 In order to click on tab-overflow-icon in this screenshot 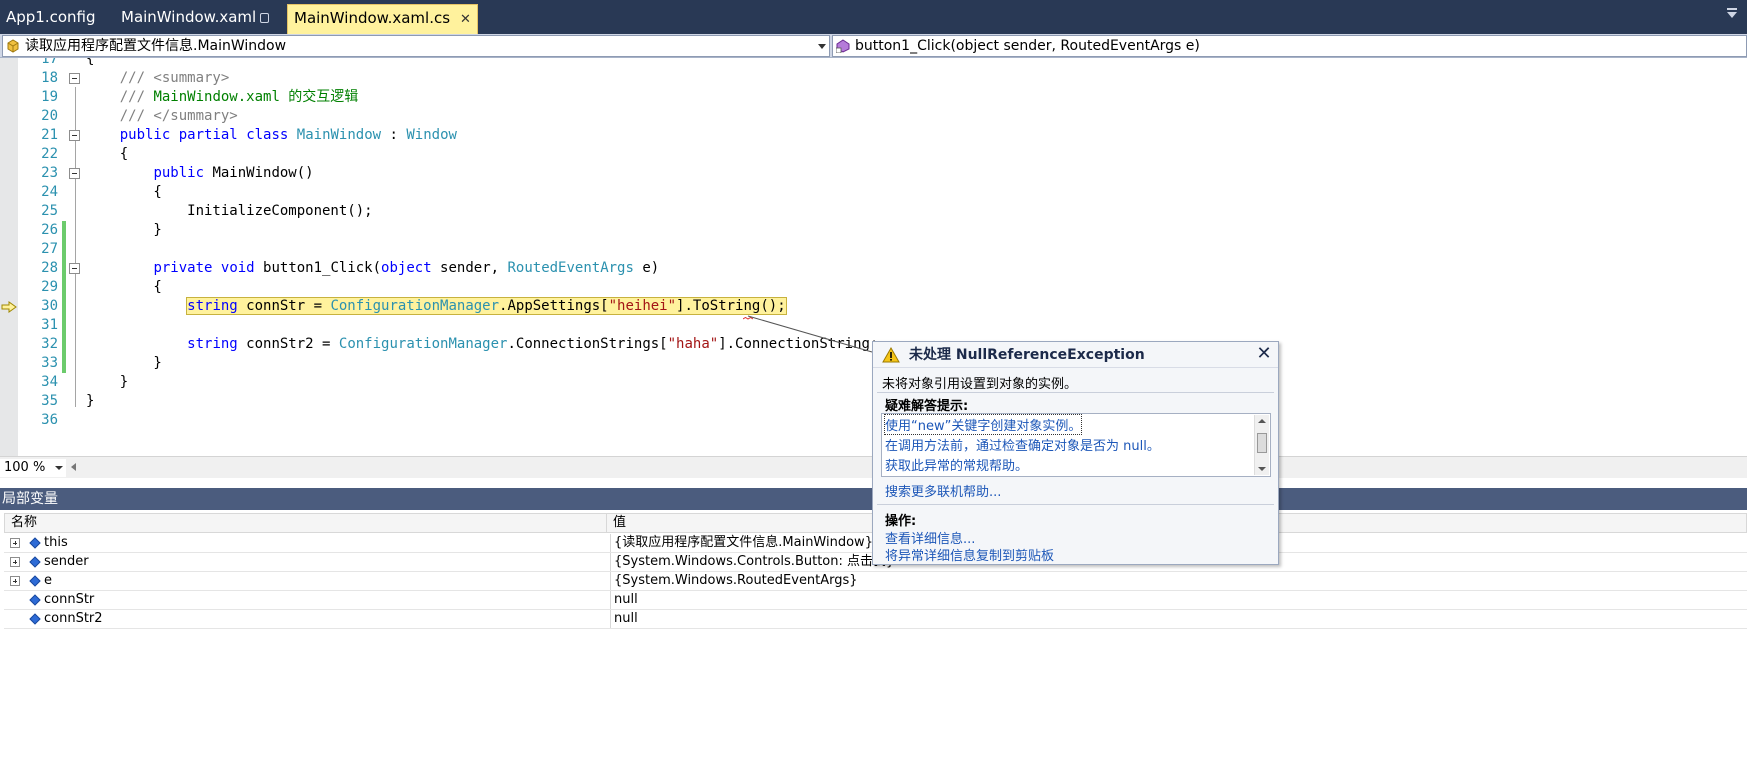, I will do `click(1732, 13)`.